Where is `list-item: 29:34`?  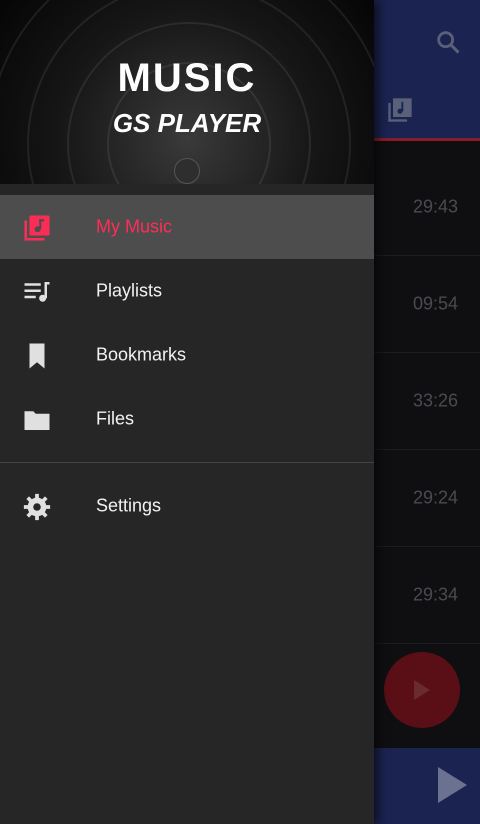 list-item: 29:34 is located at coordinates (427, 595).